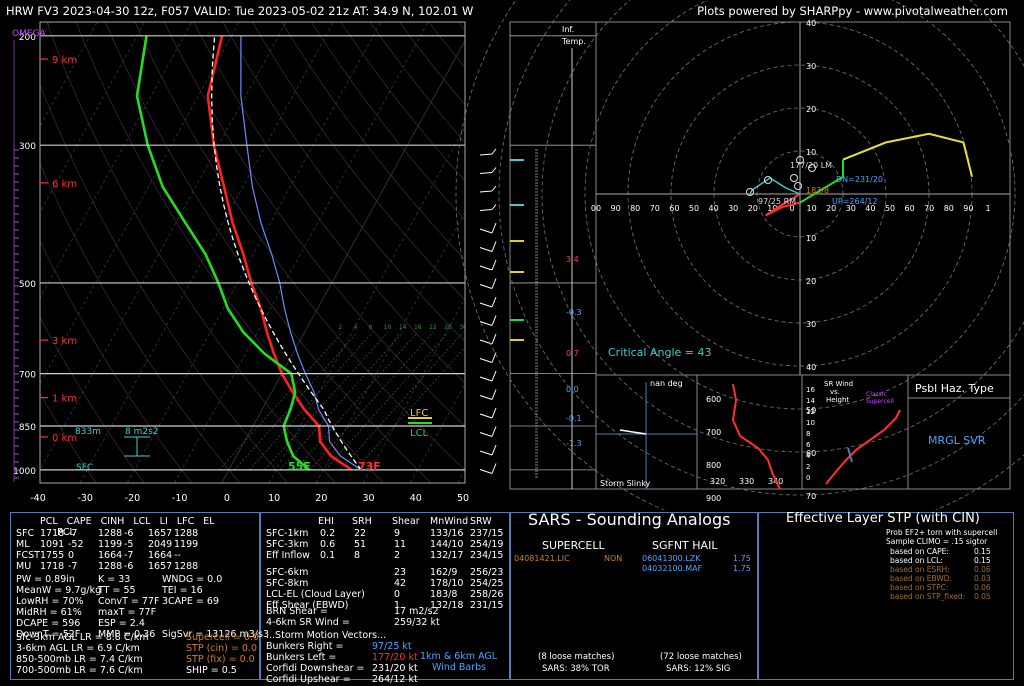 This screenshot has height=686, width=1024. I want to click on stp-title: Effective Layer STP (with CIN), so click(883, 518).